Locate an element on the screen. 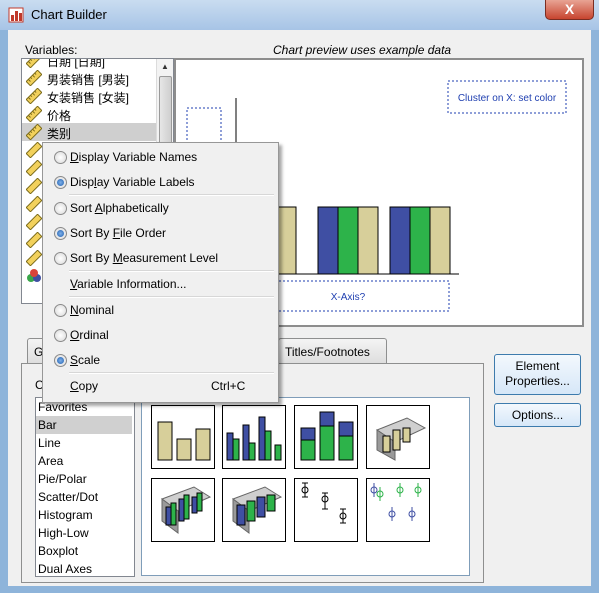  tab-titles-footnotes: Titles/Footnotes is located at coordinates (332, 351).